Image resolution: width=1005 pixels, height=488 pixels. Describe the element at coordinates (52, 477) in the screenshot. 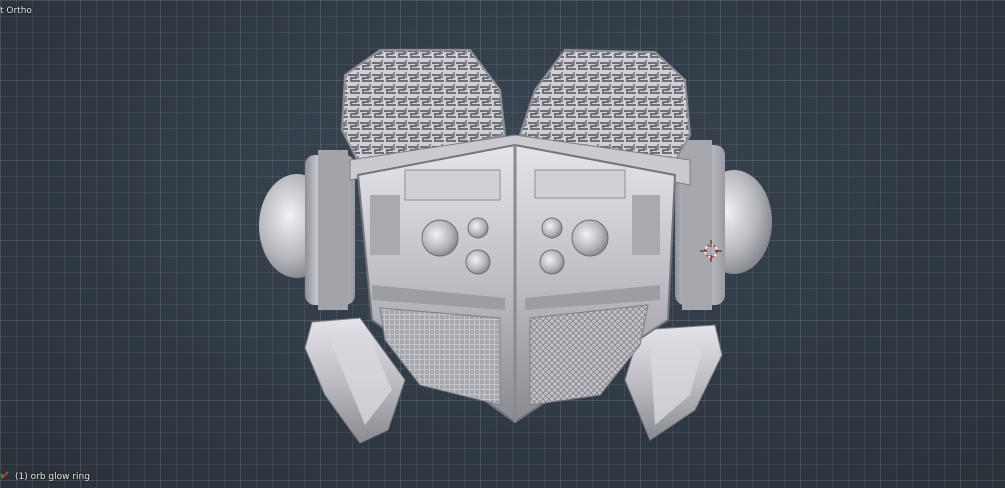

I see `active-object-label: (1) orb glow ring` at that location.